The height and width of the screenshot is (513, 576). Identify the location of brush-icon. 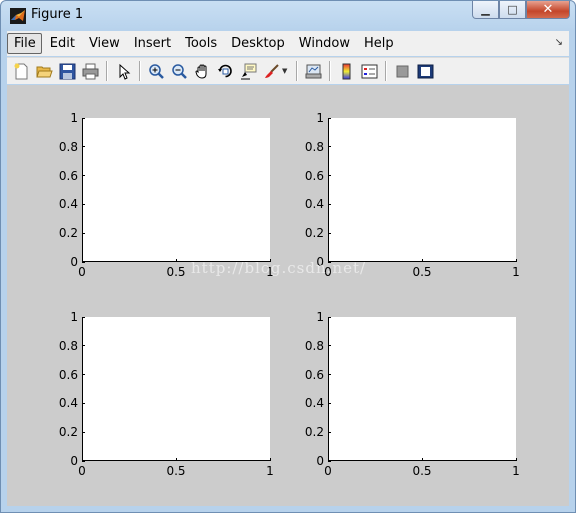
(271, 70).